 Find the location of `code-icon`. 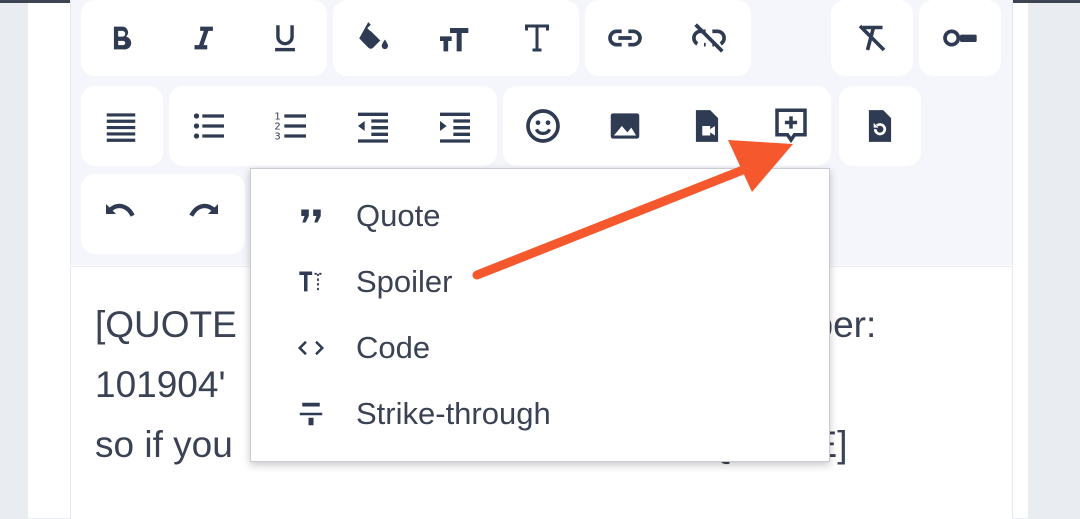

code-icon is located at coordinates (311, 348).